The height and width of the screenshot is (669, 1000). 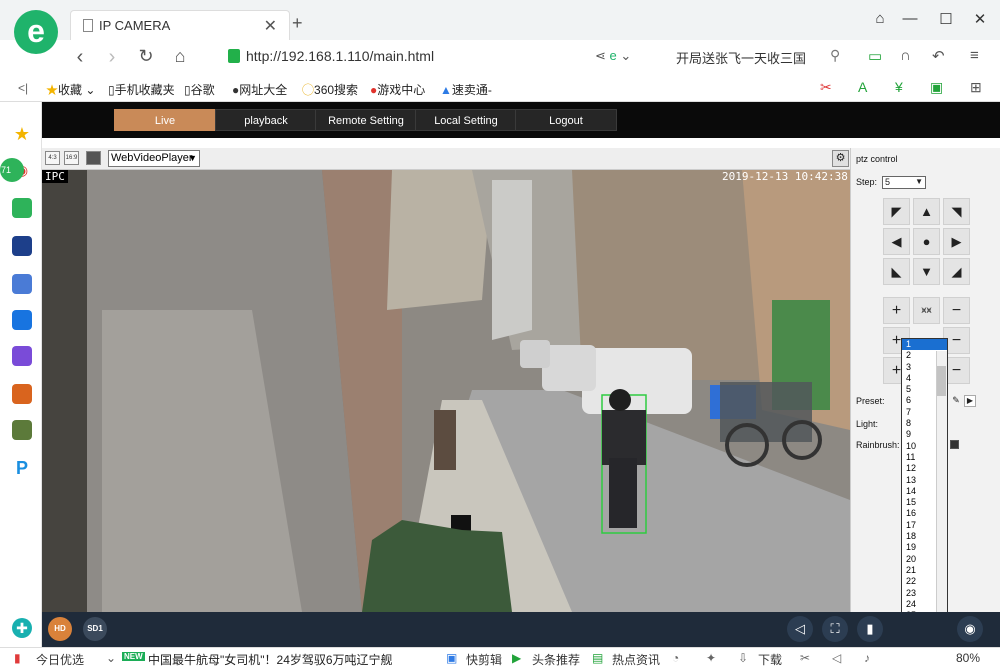 I want to click on close-tab-icon: ✕, so click(x=270, y=26).